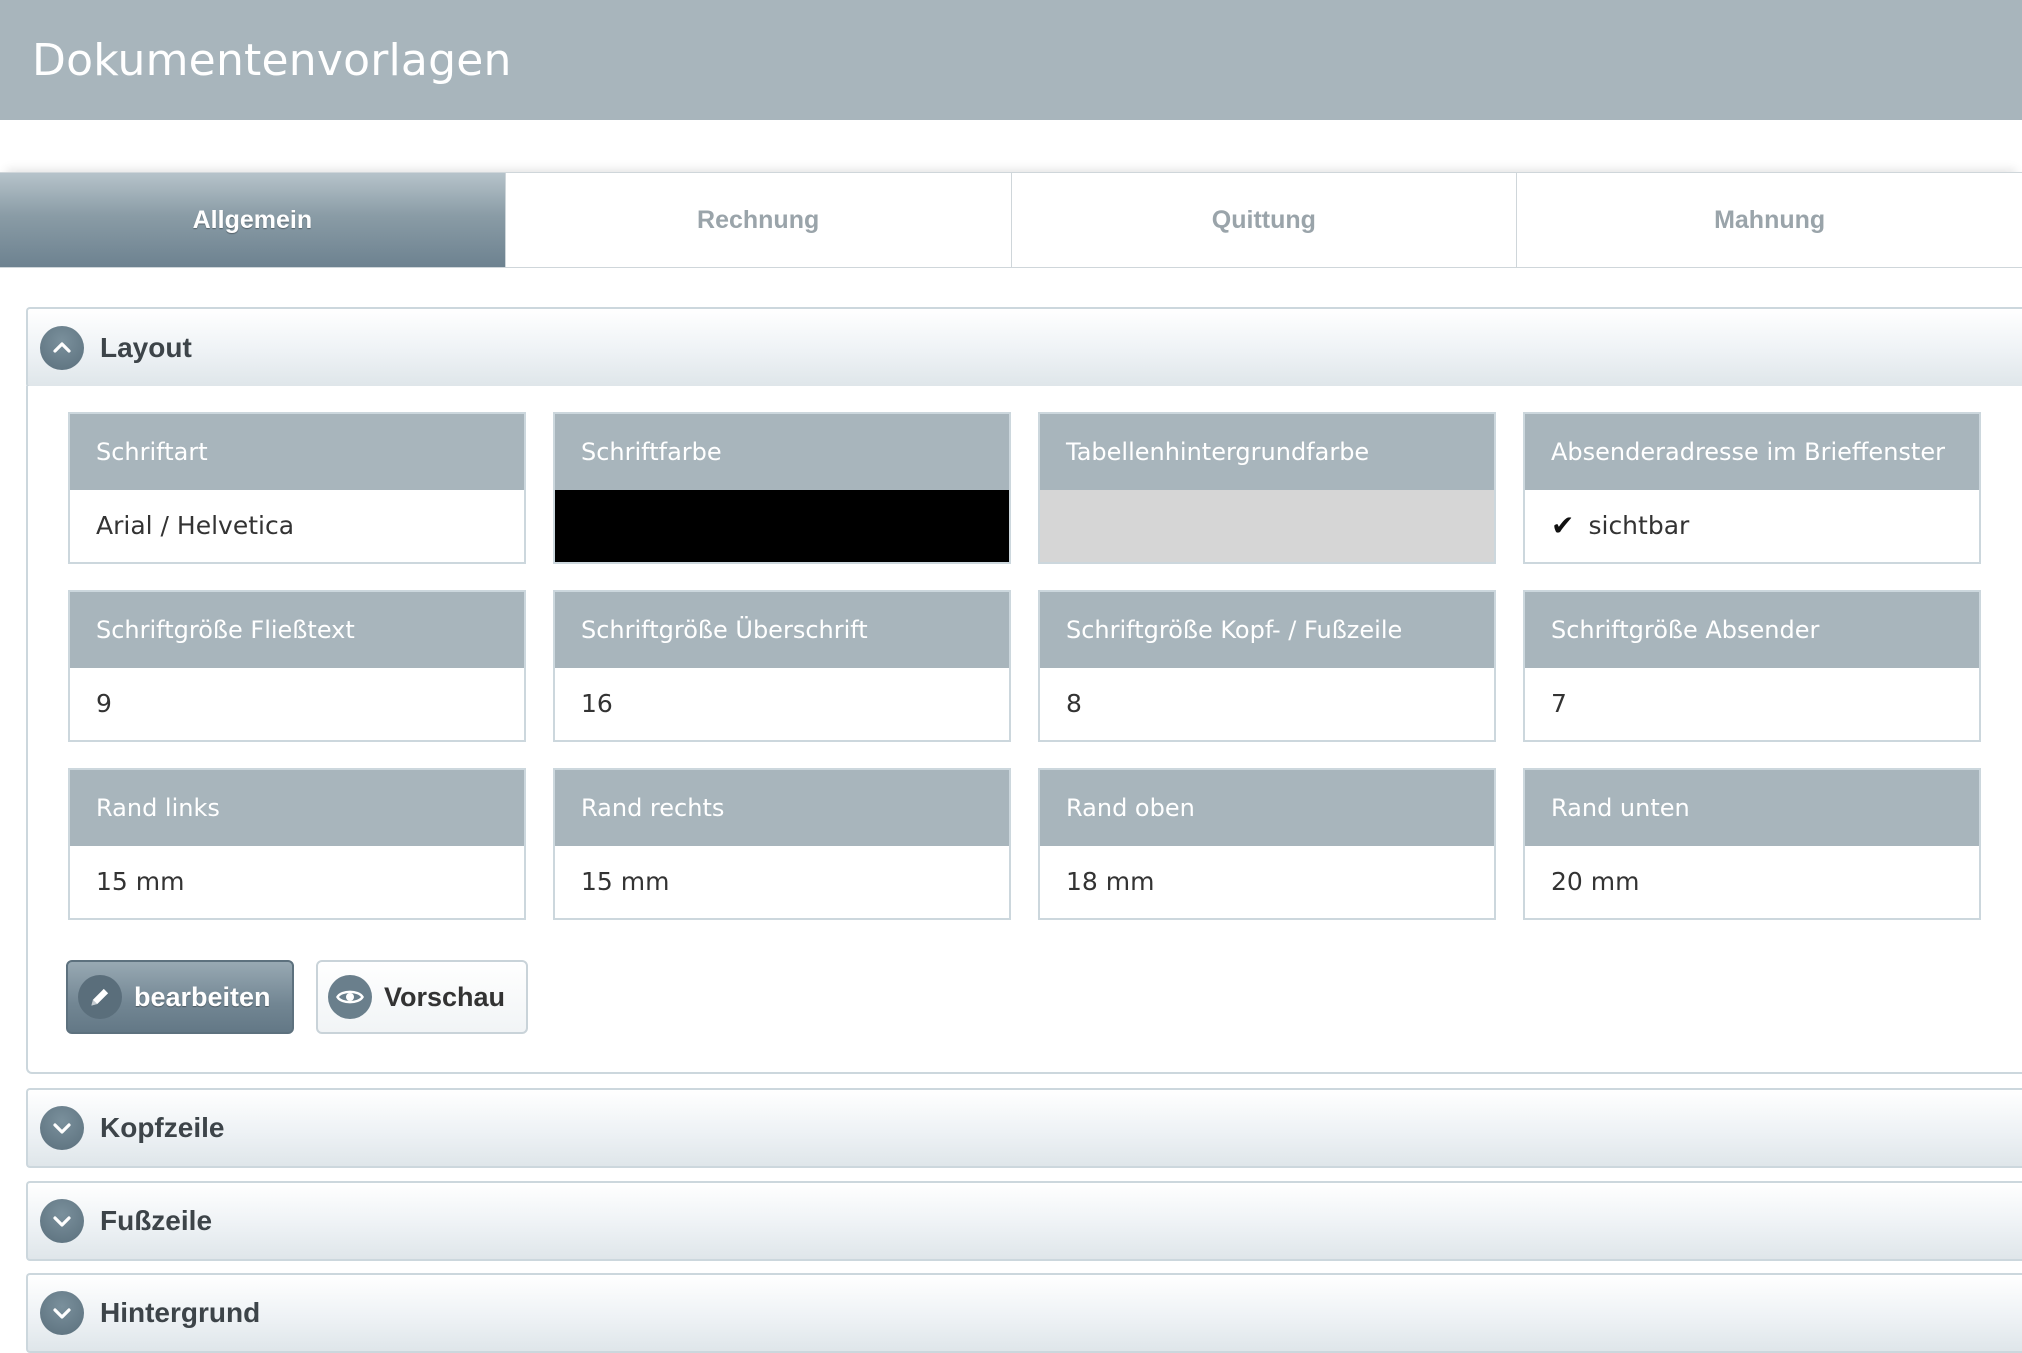  What do you see at coordinates (782, 452) in the screenshot?
I see `field-label: Schriftfarbe` at bounding box center [782, 452].